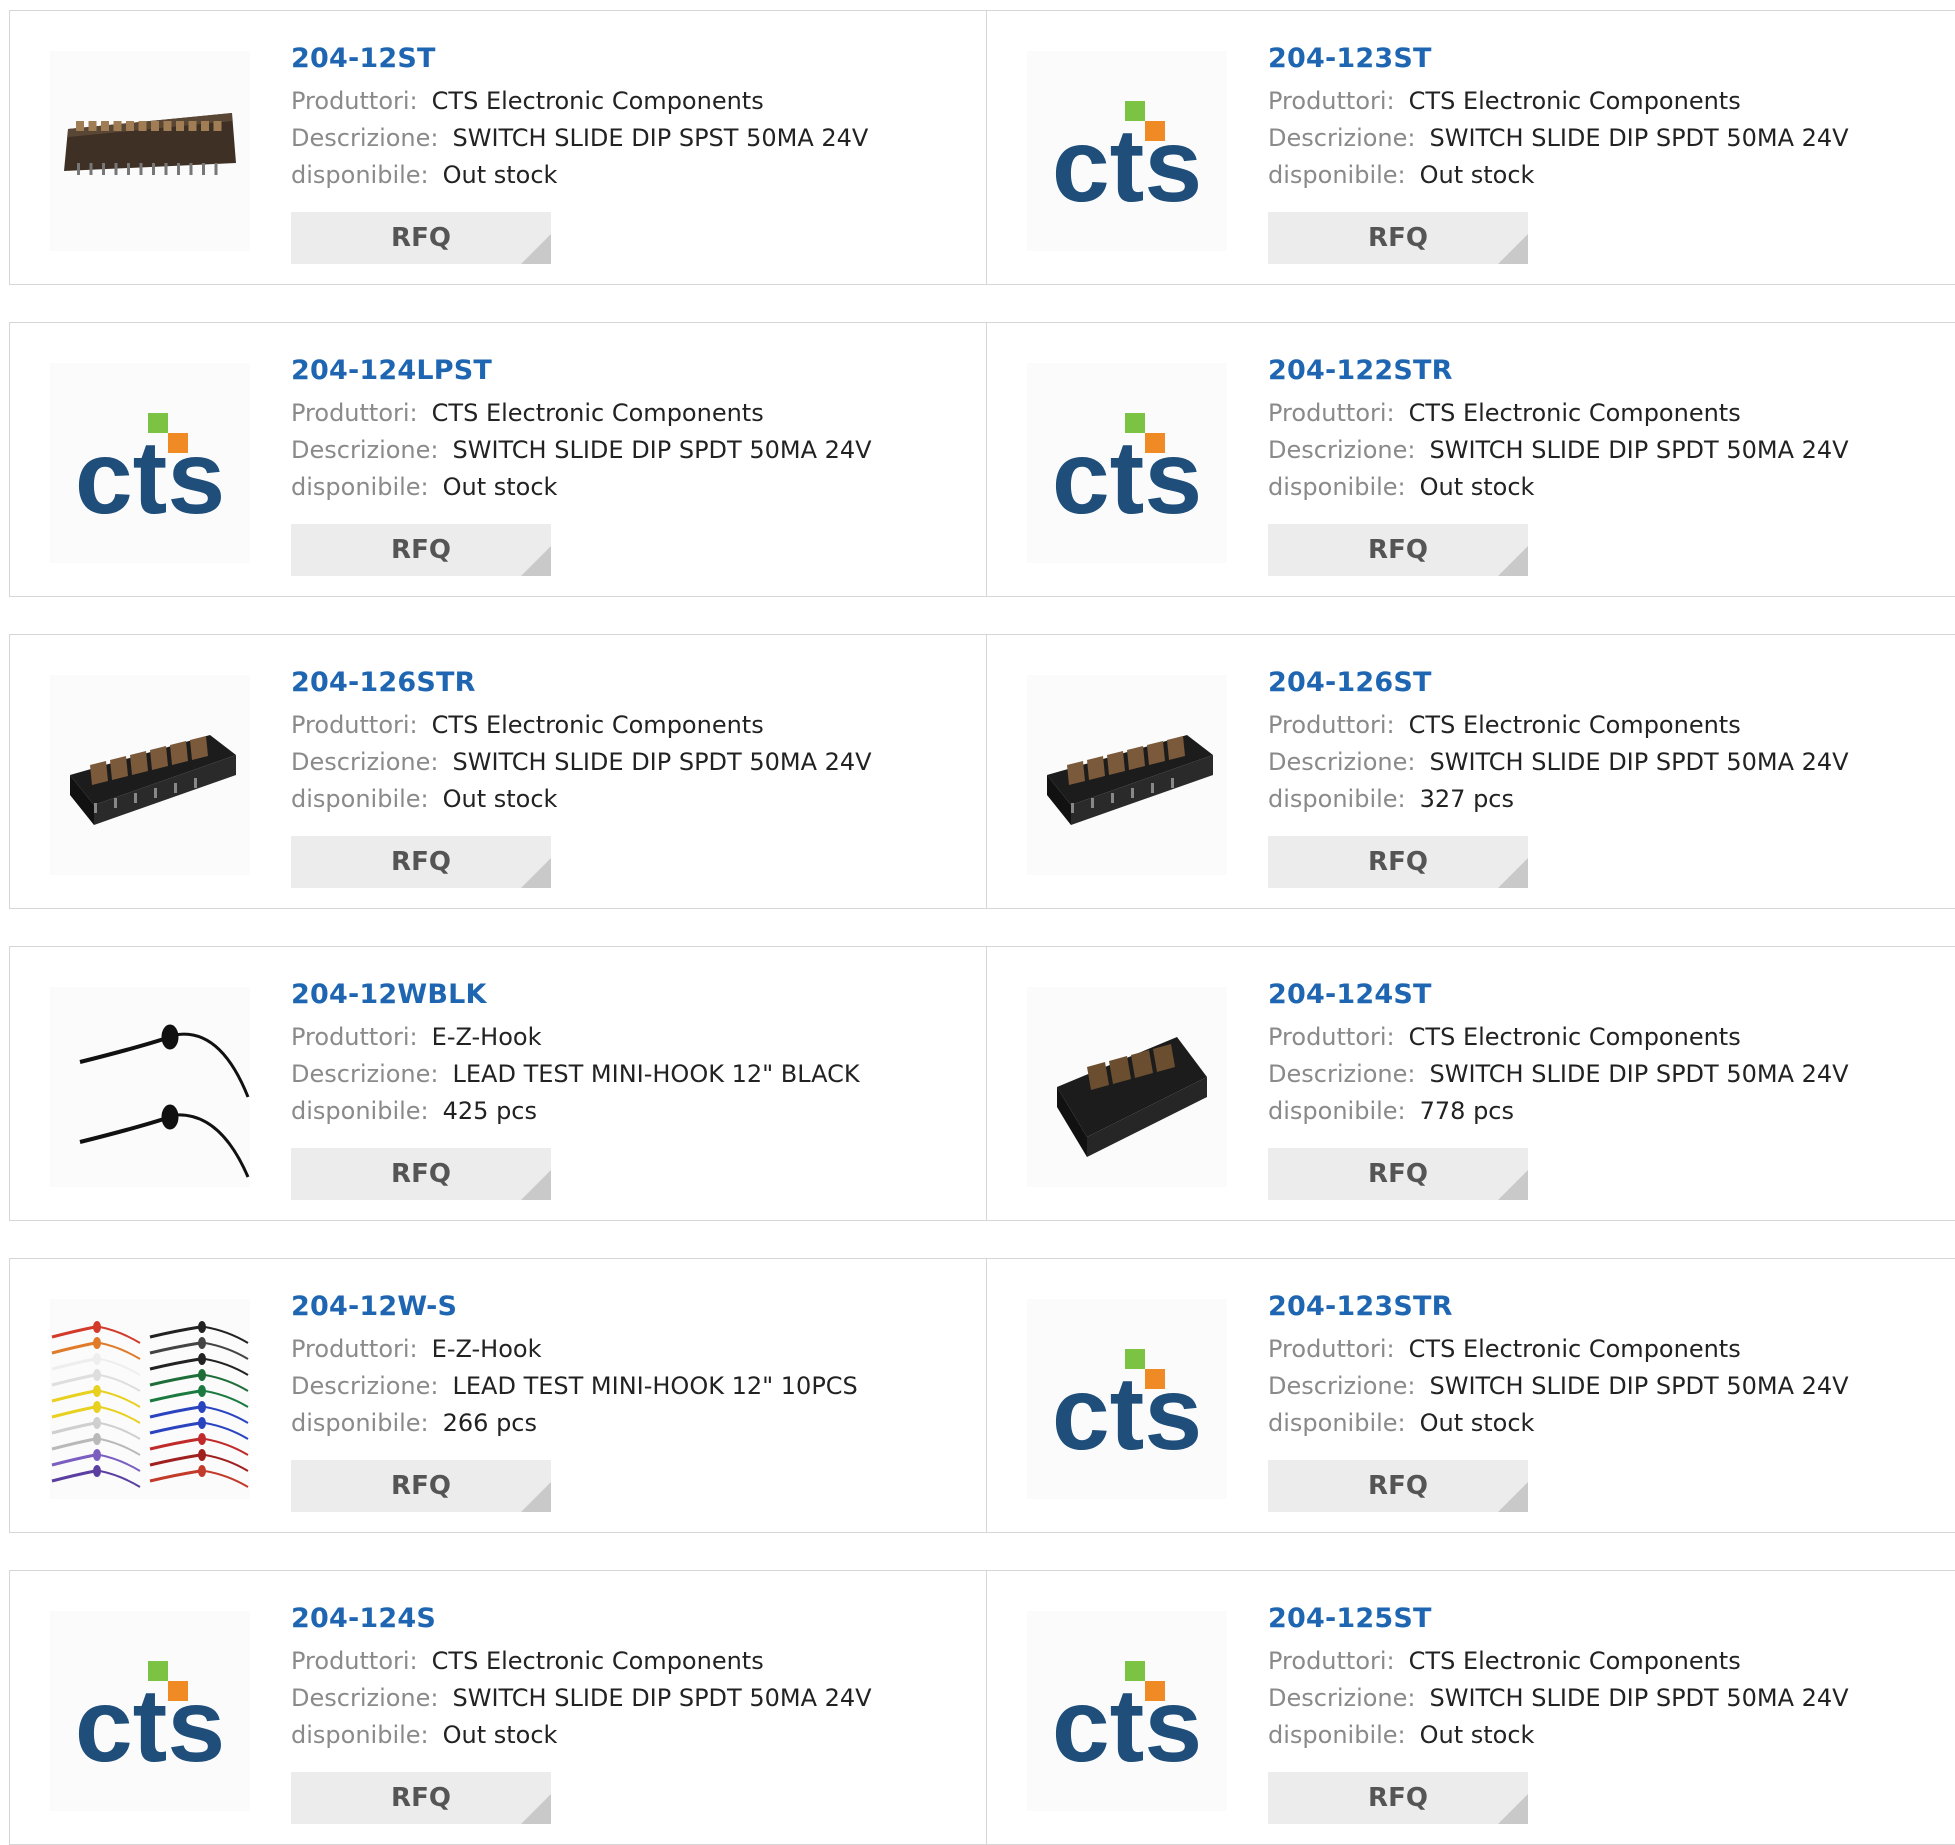  I want to click on part-number-link: 204-12W-S, so click(628, 1307).